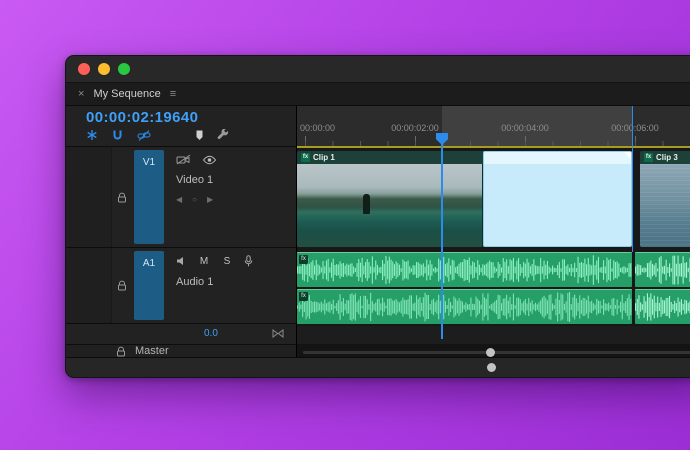 The height and width of the screenshot is (450, 690). Describe the element at coordinates (632, 179) in the screenshot. I see `clip-out-point-line` at that location.